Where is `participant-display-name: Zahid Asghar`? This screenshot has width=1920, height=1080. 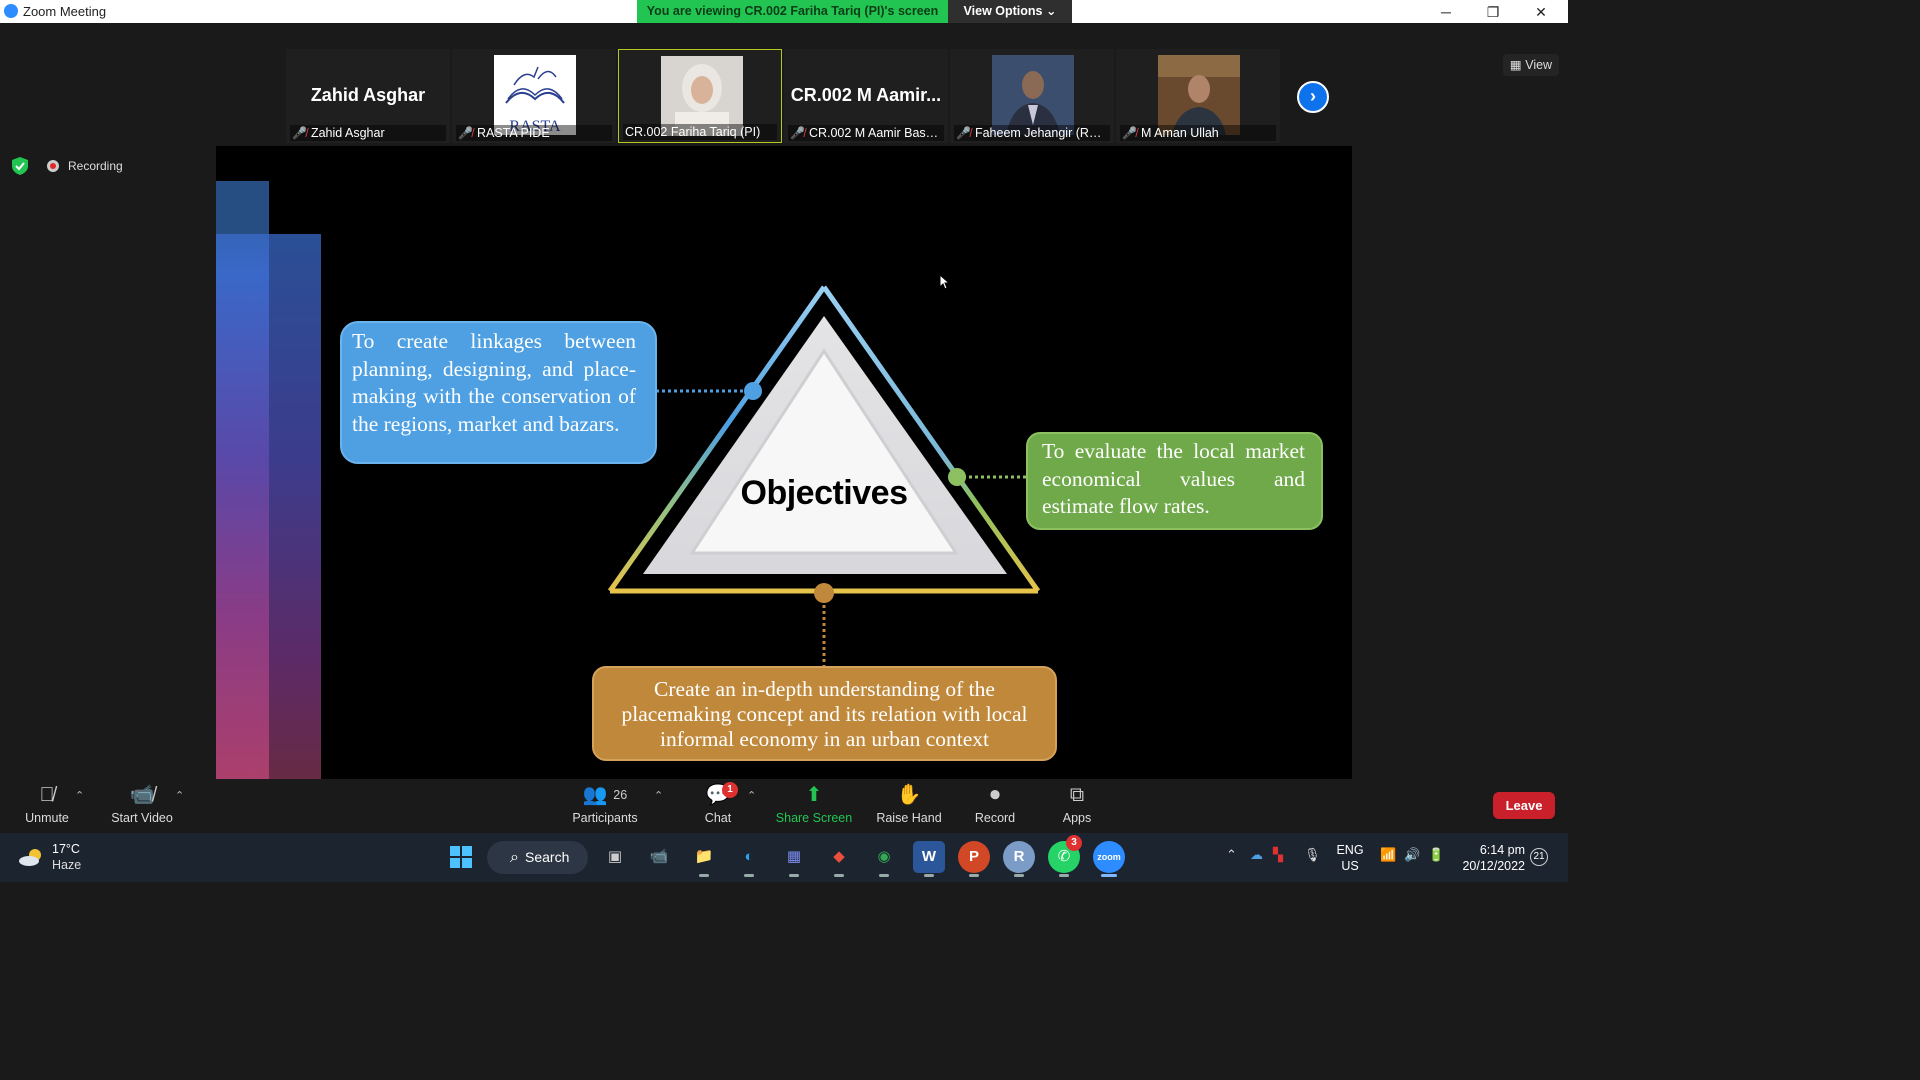
participant-display-name: Zahid Asghar is located at coordinates (368, 95).